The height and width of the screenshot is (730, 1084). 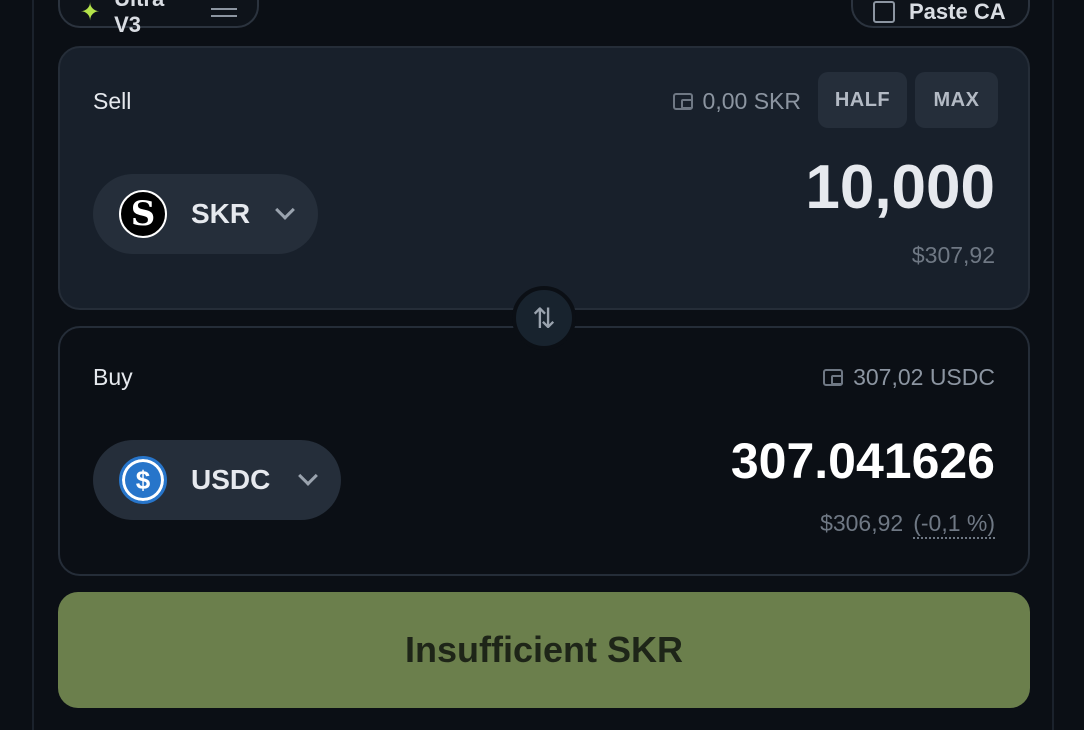 I want to click on price-impact: (-0,1 %), so click(x=954, y=524).